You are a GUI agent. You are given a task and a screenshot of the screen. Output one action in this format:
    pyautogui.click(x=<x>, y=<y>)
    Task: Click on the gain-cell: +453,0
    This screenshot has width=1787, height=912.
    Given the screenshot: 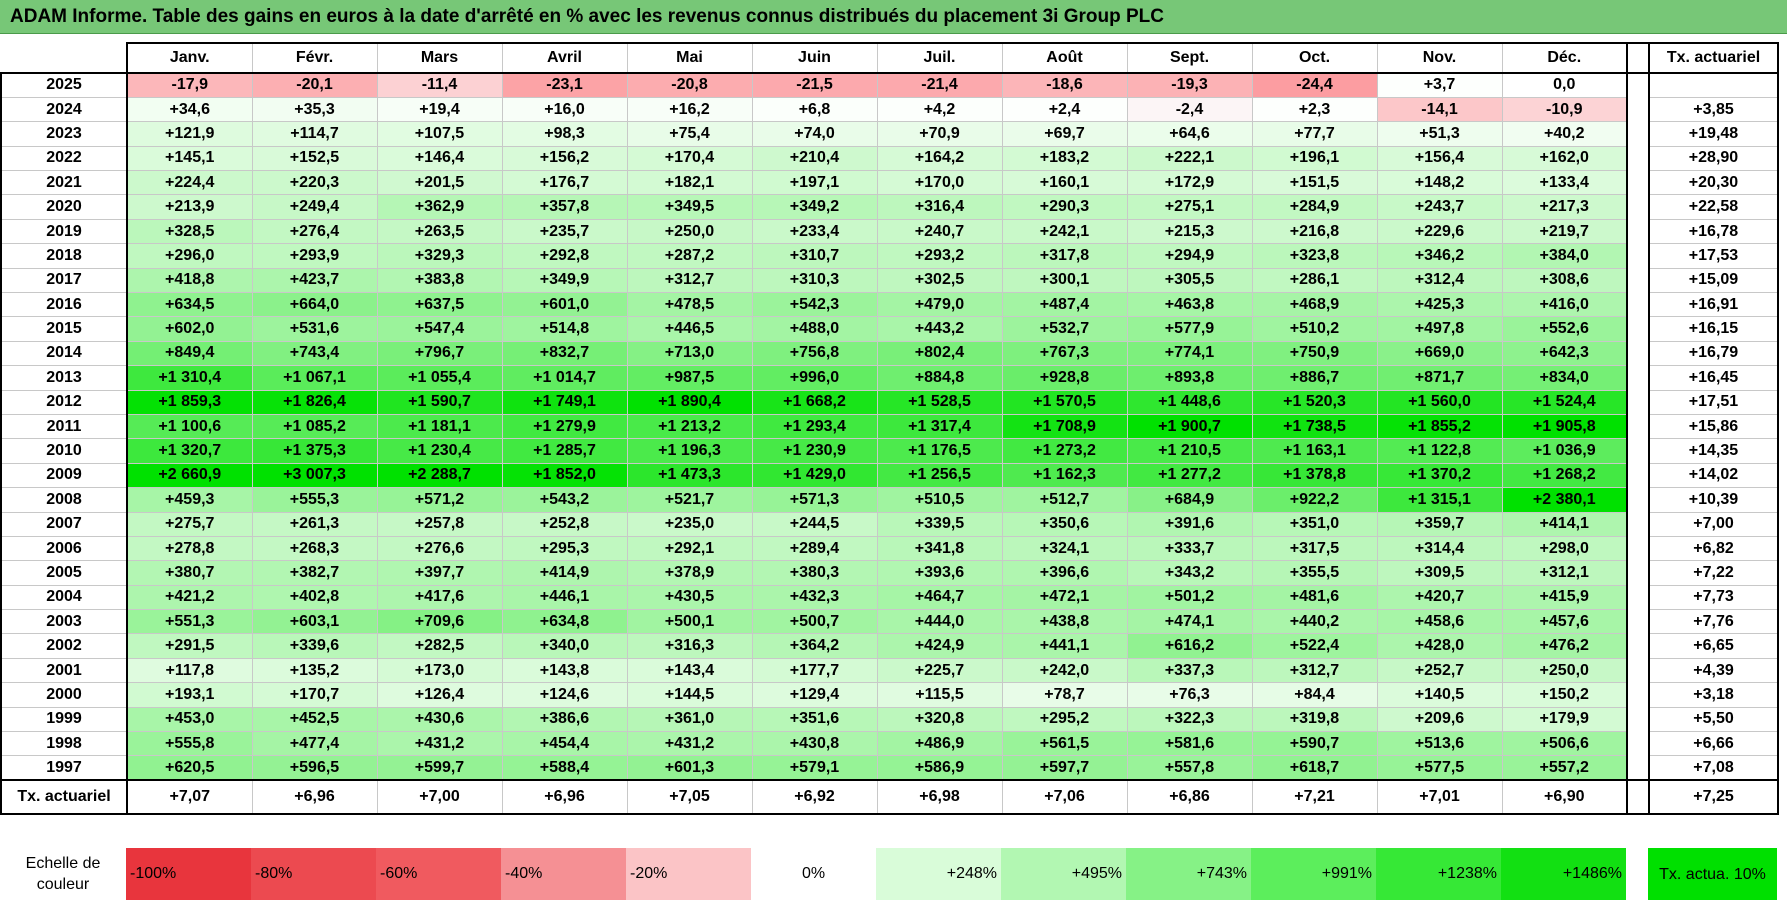 What is the action you would take?
    pyautogui.click(x=189, y=719)
    